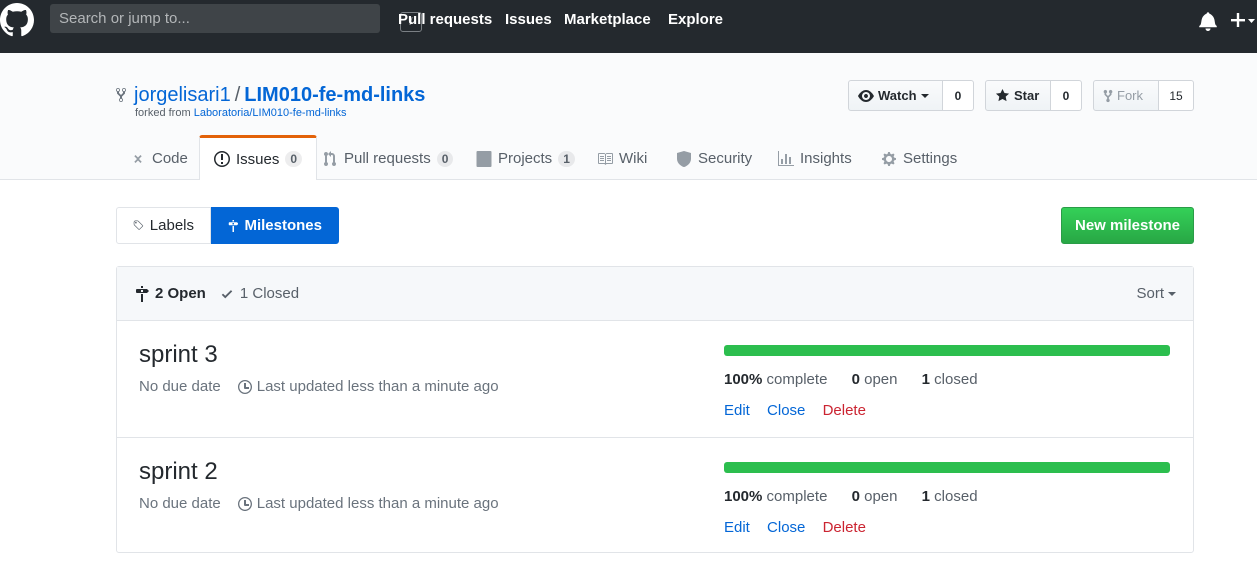 The image size is (1257, 567). What do you see at coordinates (270, 113) in the screenshot?
I see `forked-from-link: Laboratoria/LIM010-fe-md-links` at bounding box center [270, 113].